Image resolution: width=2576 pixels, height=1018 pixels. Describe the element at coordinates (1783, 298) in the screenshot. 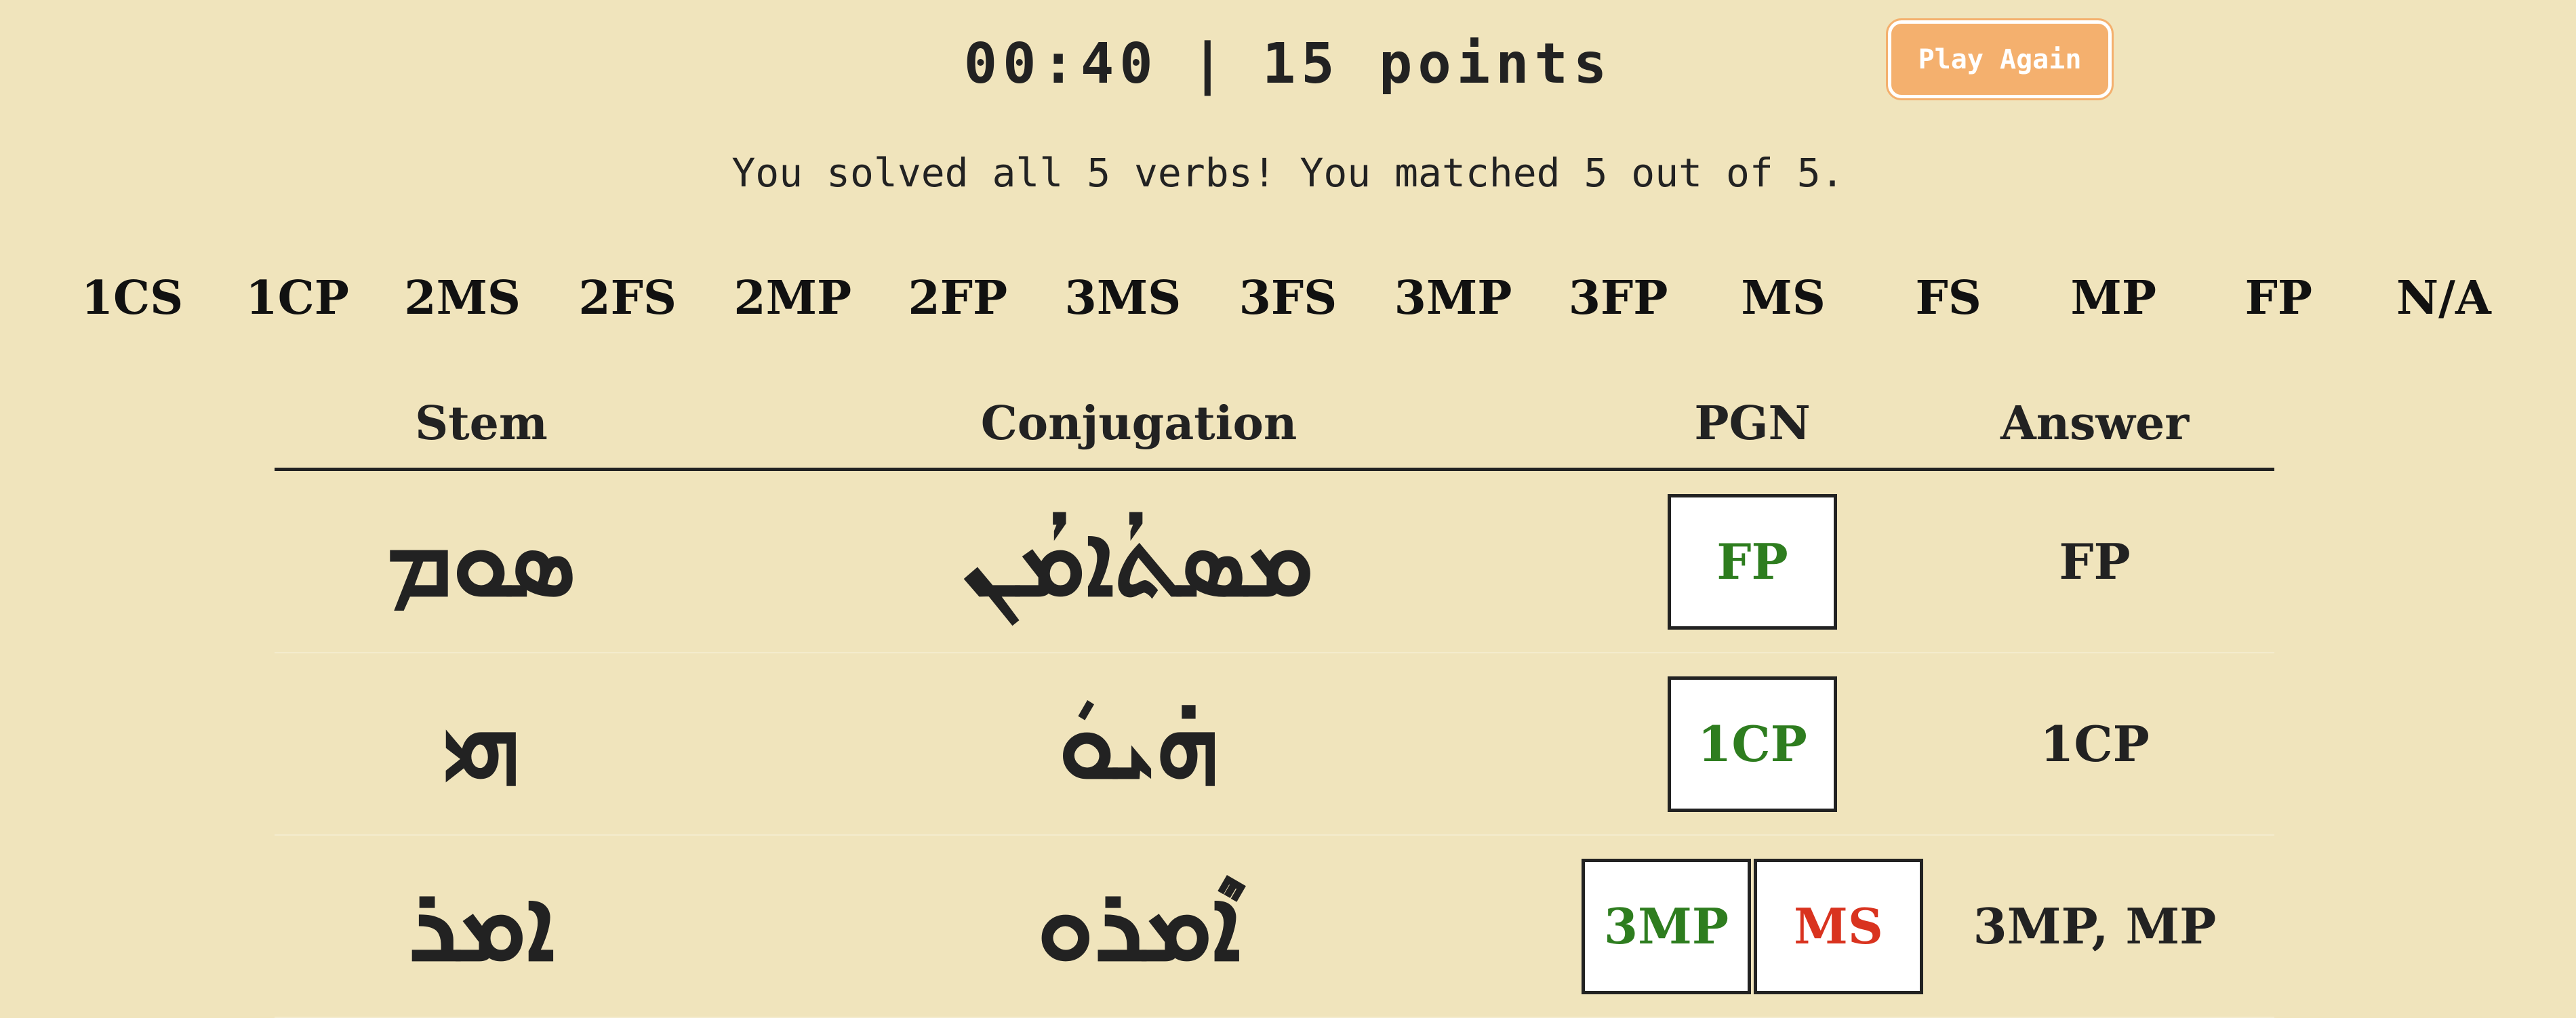

I see `pgn-option: MS` at that location.